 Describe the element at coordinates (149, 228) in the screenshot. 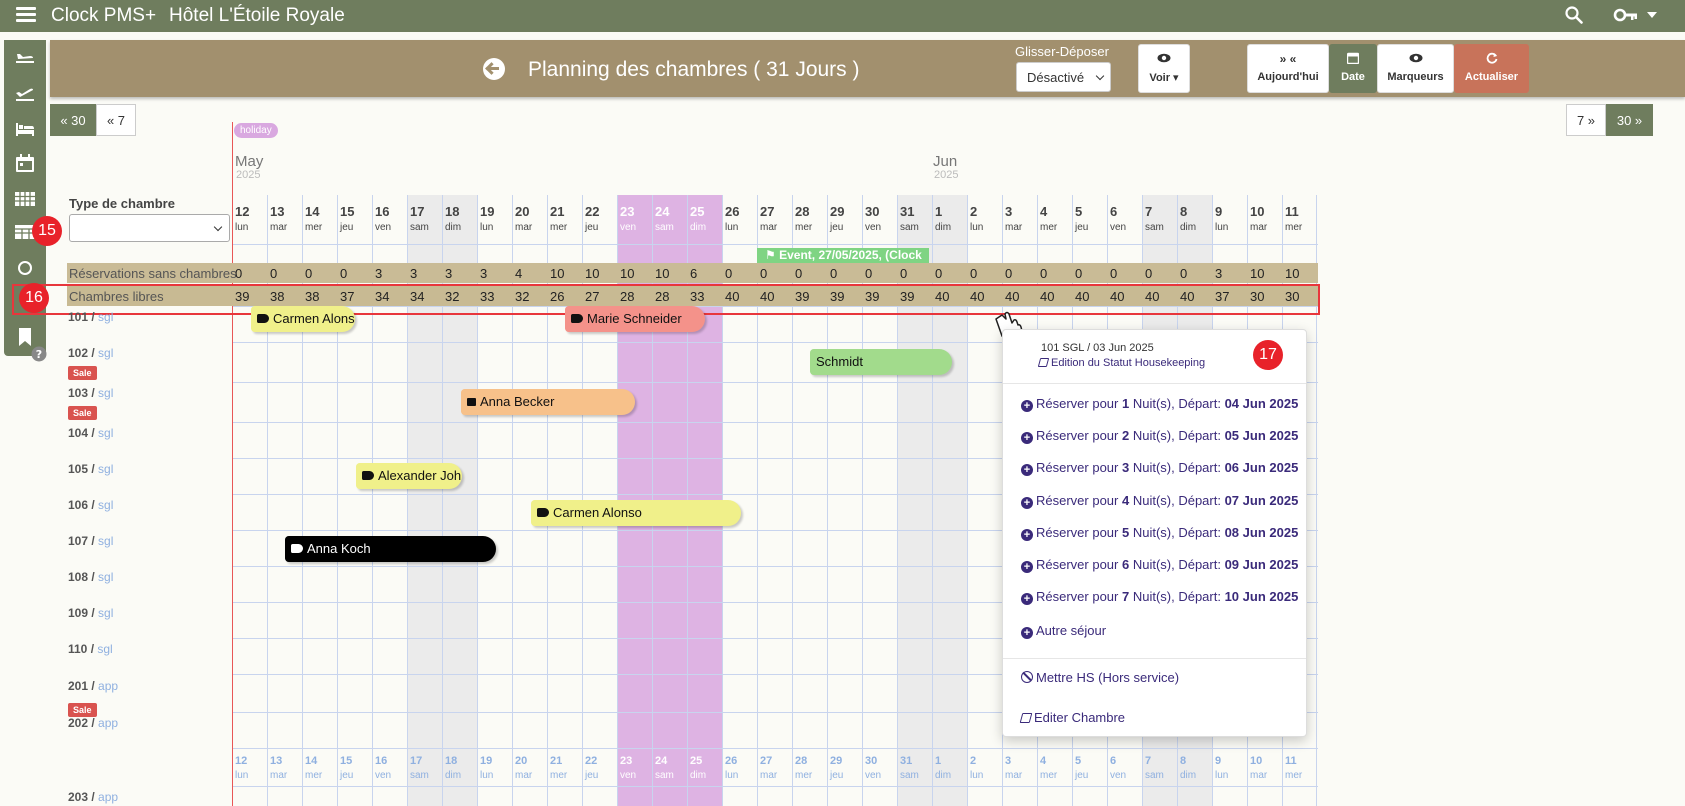

I see `room-type-select` at that location.